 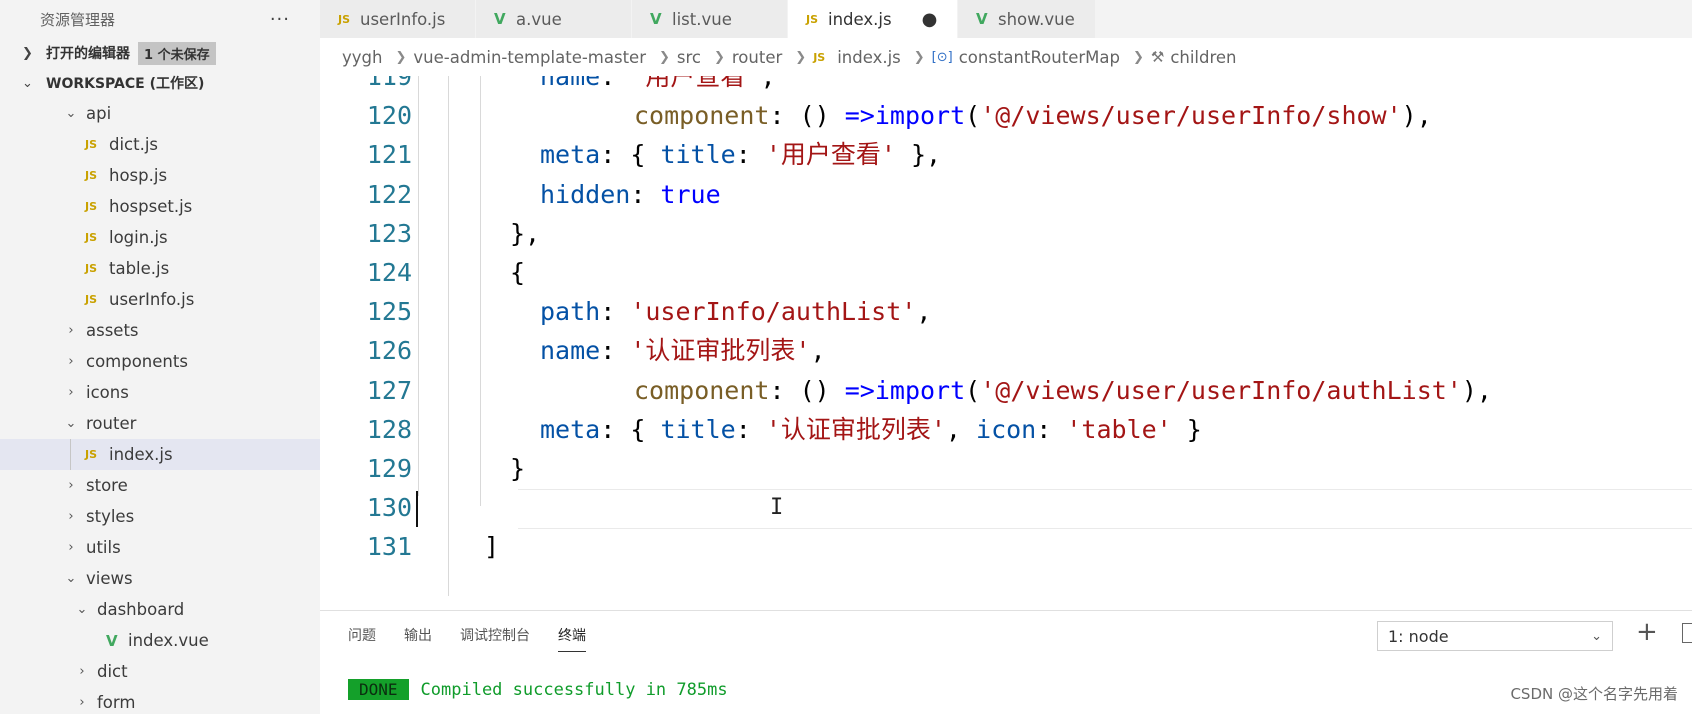 What do you see at coordinates (160, 175) in the screenshot?
I see `tree-item: JS hosp.js` at bounding box center [160, 175].